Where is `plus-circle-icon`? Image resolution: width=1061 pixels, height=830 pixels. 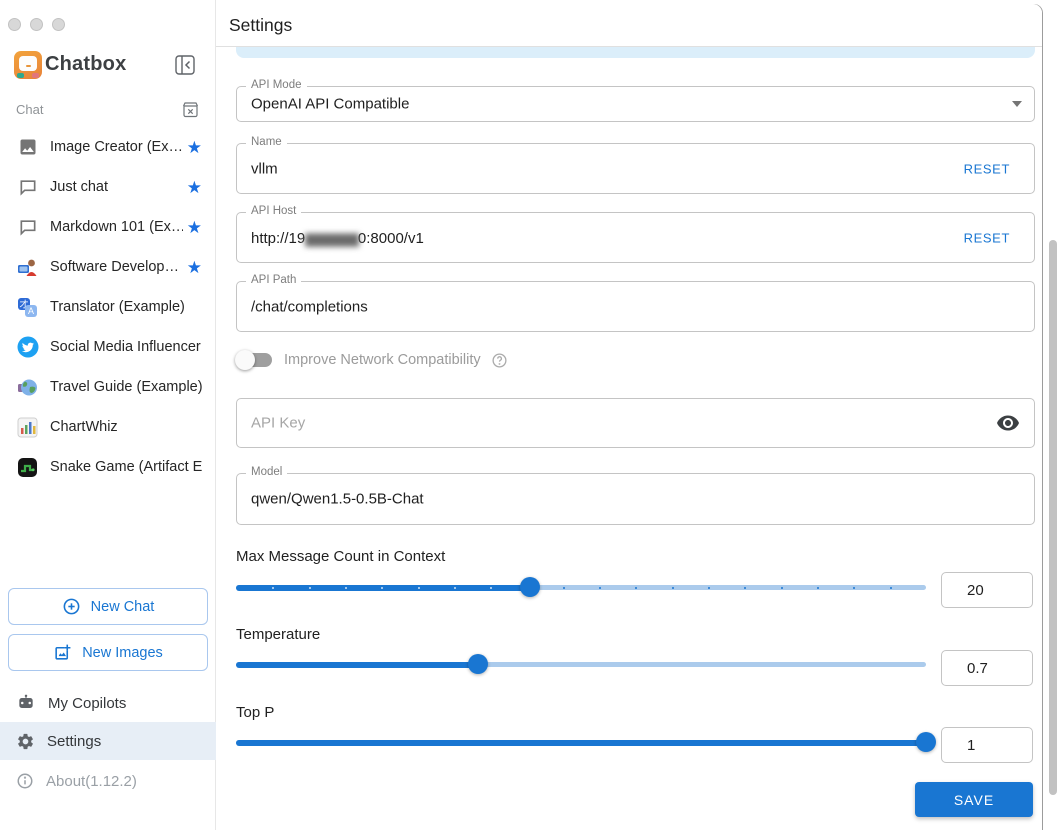 plus-circle-icon is located at coordinates (71, 606).